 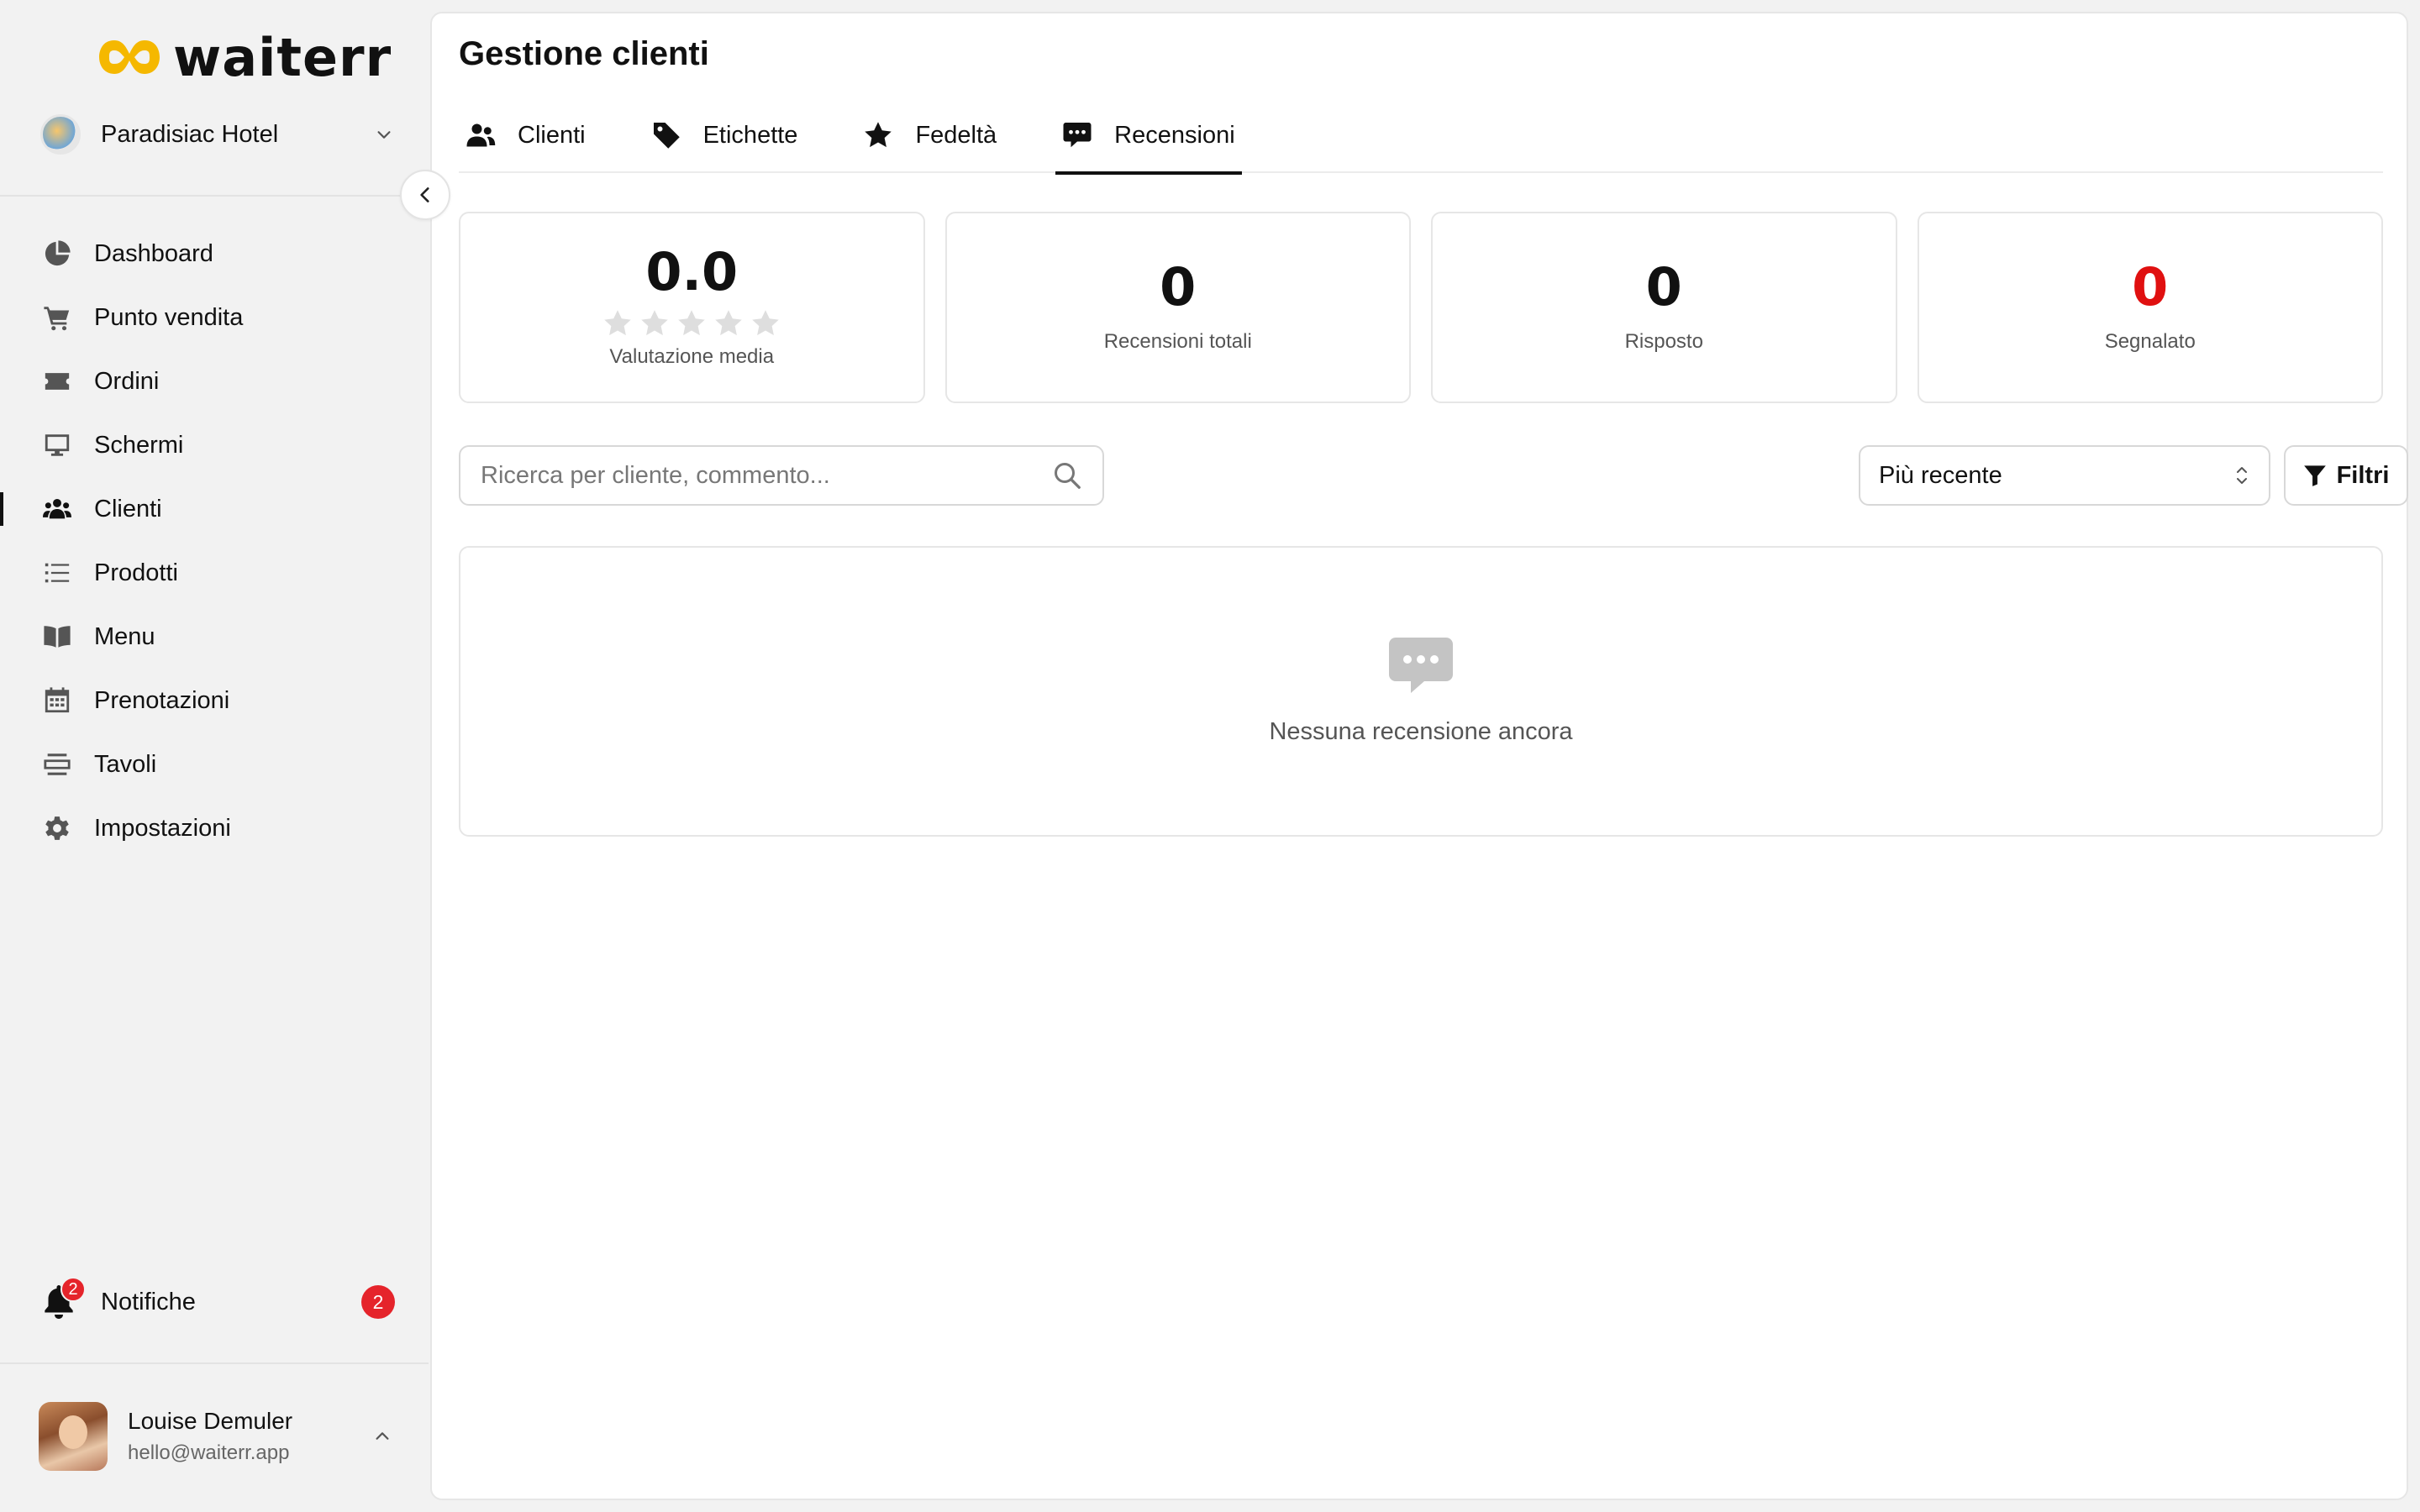 What do you see at coordinates (214, 509) in the screenshot?
I see `sidebar-item-clienti: Clienti` at bounding box center [214, 509].